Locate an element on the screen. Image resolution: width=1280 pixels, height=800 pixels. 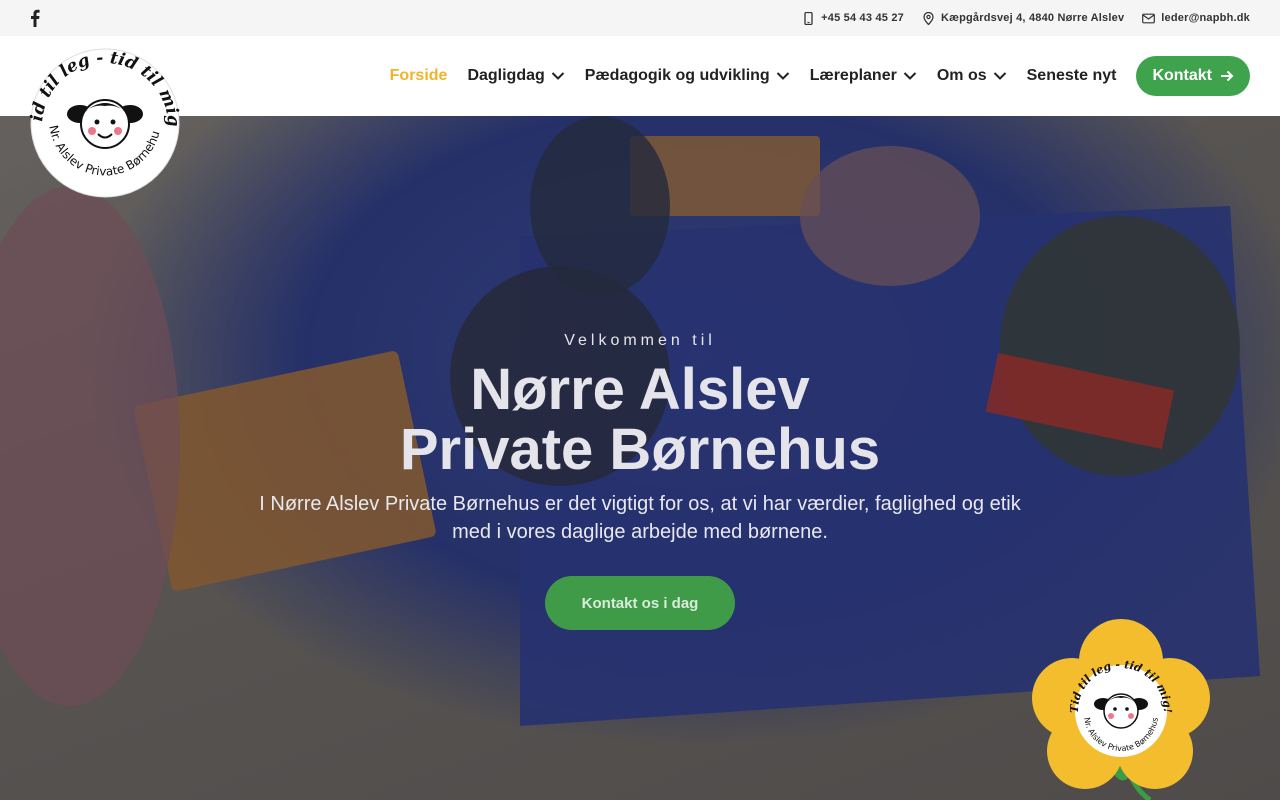
nav-item-seneste-nyt: Seneste nyt is located at coordinates (1072, 76).